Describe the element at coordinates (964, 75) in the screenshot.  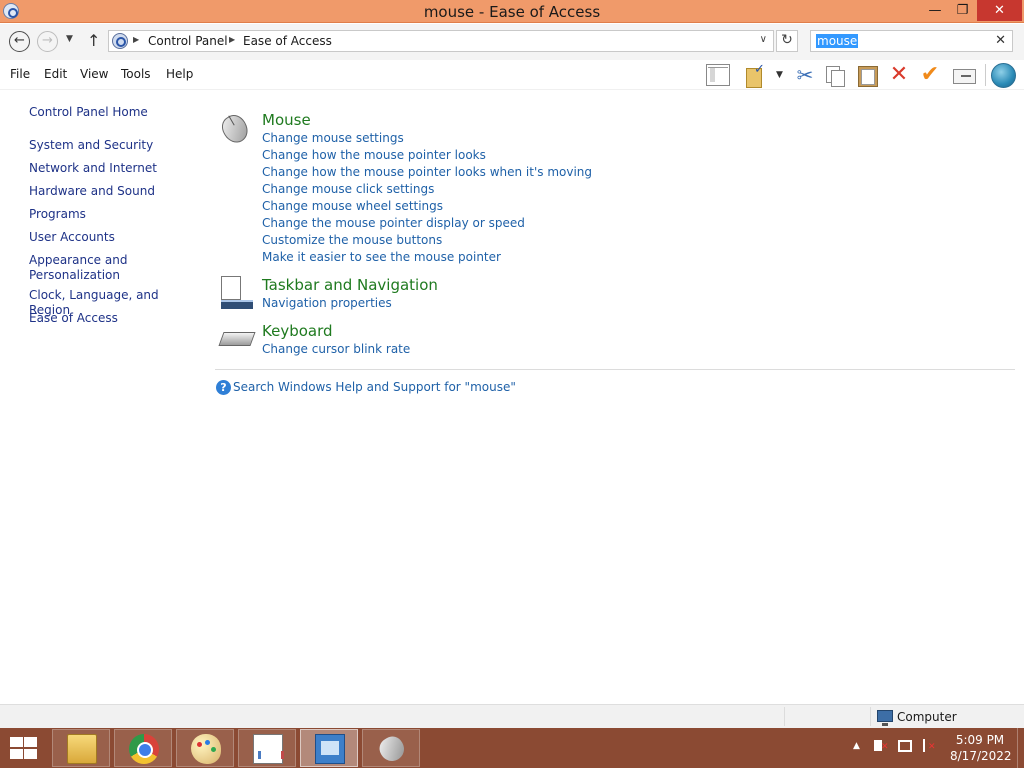
I see `properties-icon` at that location.